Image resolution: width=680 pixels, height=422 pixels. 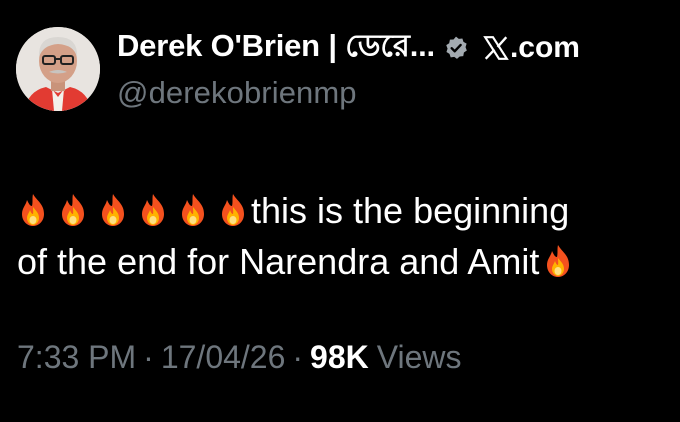 I want to click on author-avatar, so click(x=58, y=69).